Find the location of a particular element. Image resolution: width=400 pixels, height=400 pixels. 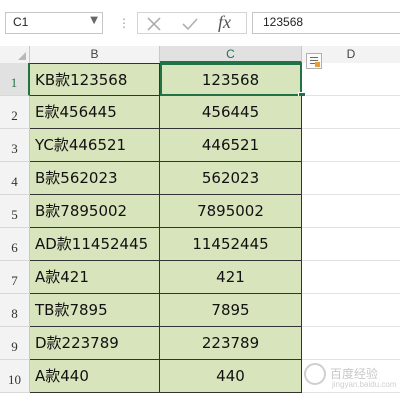

table-row: 7 A款421 421 is located at coordinates (200, 277).